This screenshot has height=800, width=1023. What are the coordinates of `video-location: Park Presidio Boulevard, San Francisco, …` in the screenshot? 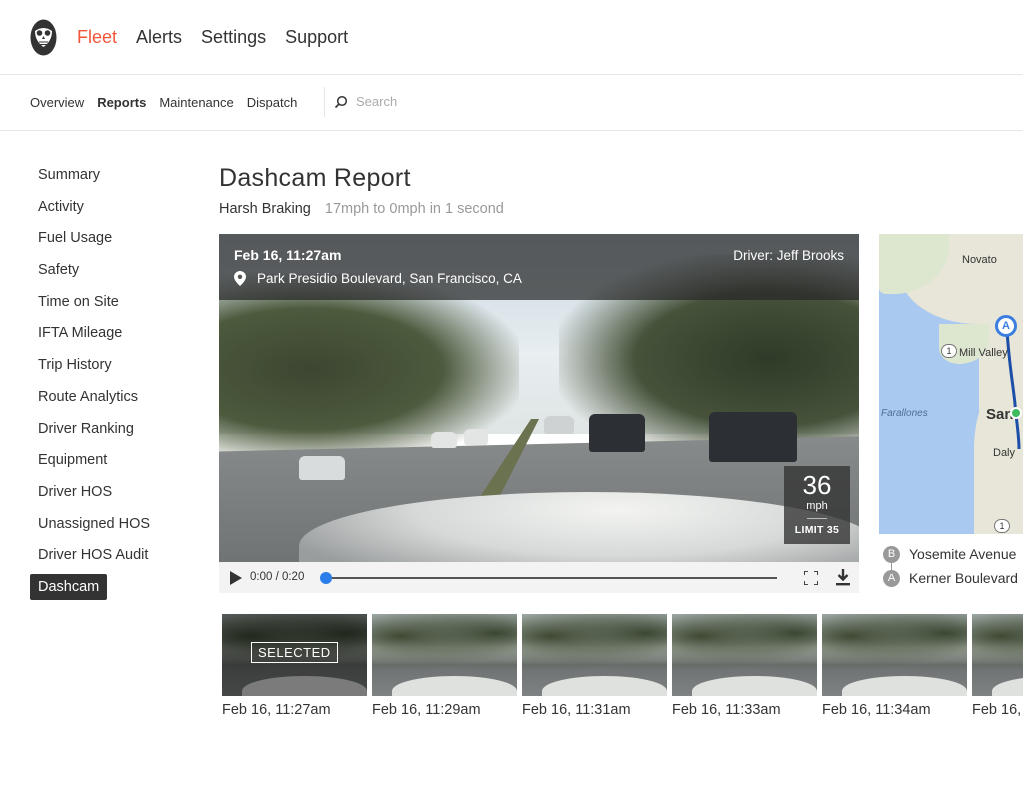 It's located at (378, 278).